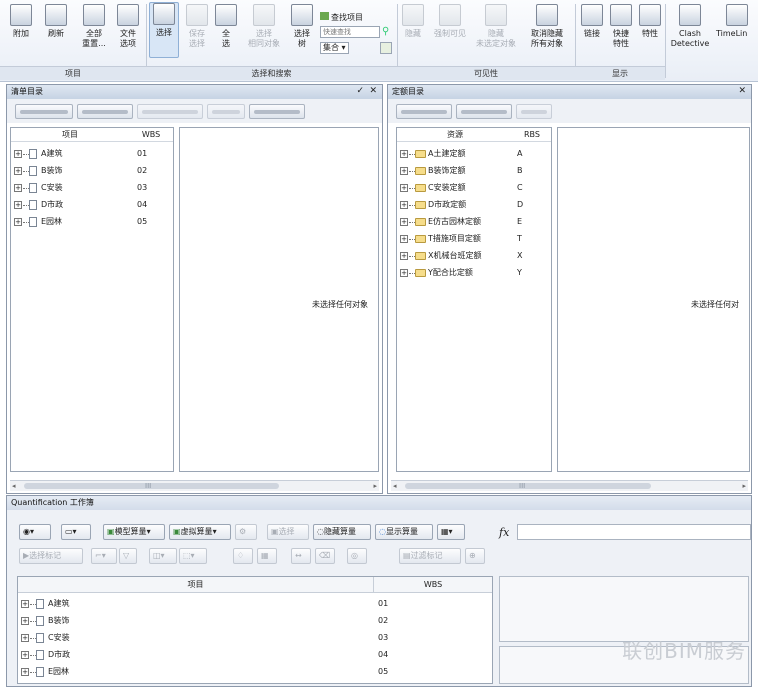  What do you see at coordinates (92, 204) in the screenshot?
I see `catalog-row: + D市政 04` at bounding box center [92, 204].